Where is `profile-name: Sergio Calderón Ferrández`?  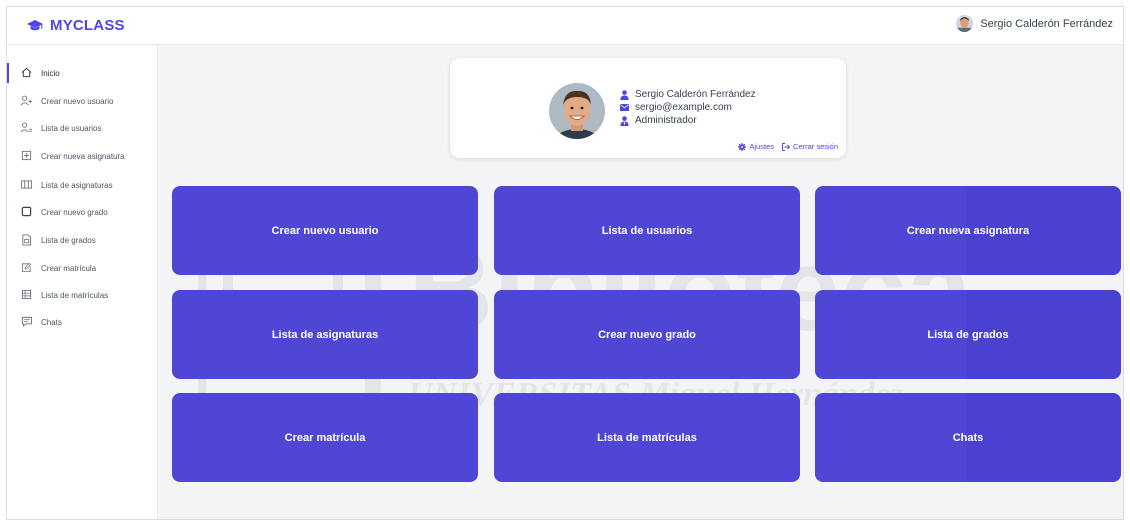 profile-name: Sergio Calderón Ferrández is located at coordinates (695, 94).